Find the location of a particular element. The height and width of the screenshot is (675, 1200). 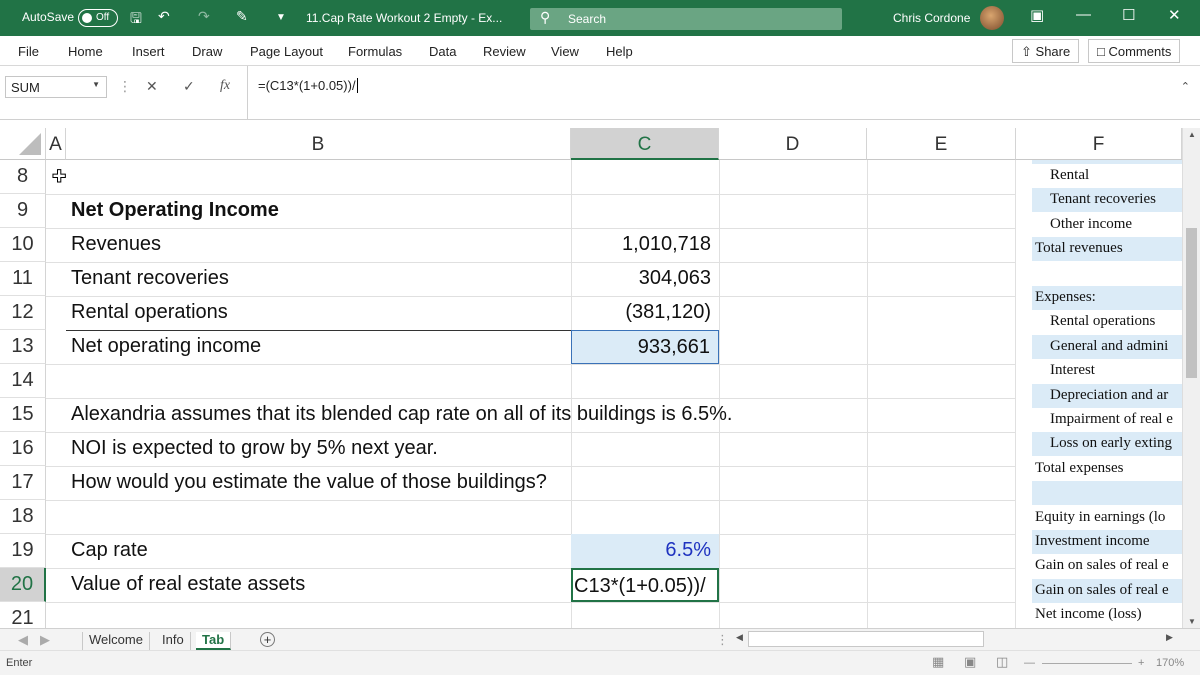

chevron-down-icon: ▼ is located at coordinates (96, 84).